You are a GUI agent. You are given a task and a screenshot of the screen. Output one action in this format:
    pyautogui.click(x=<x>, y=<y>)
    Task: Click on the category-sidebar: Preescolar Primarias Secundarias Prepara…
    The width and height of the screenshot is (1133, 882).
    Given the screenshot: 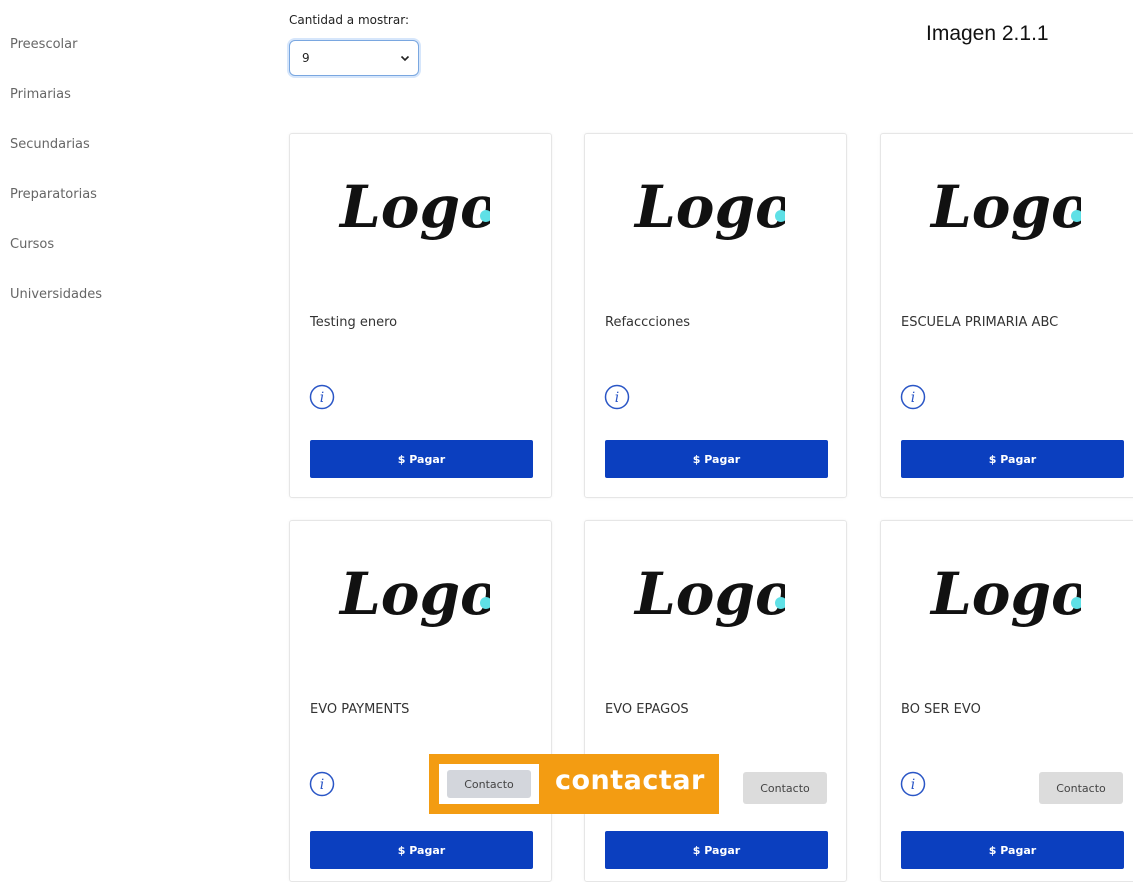 What is the action you would take?
    pyautogui.click(x=110, y=188)
    